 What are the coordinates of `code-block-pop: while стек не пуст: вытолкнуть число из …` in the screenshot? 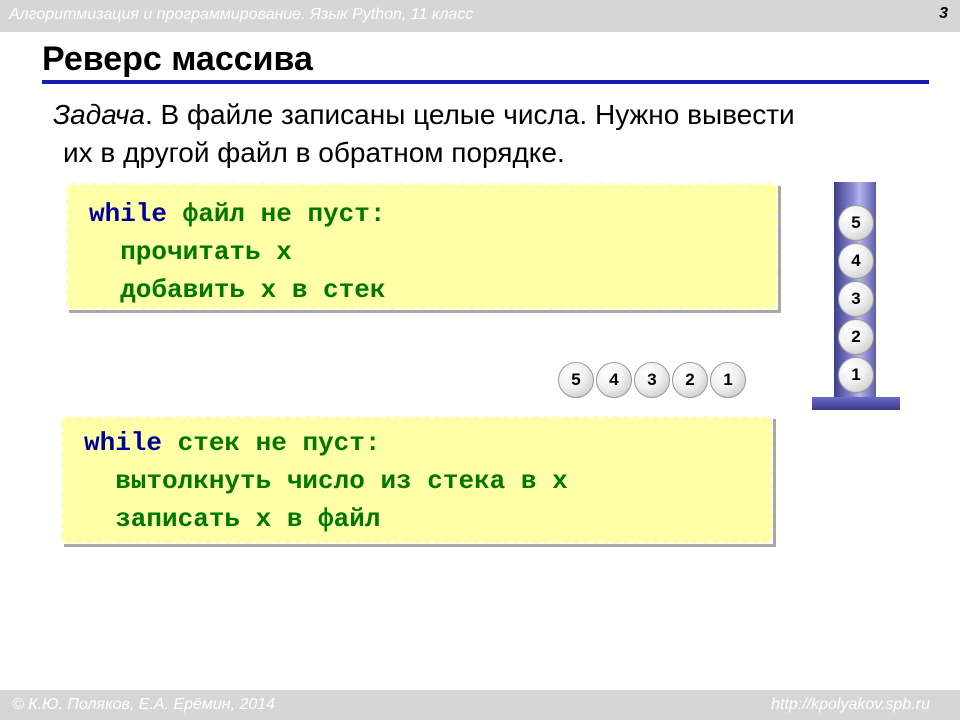 It's located at (417, 480).